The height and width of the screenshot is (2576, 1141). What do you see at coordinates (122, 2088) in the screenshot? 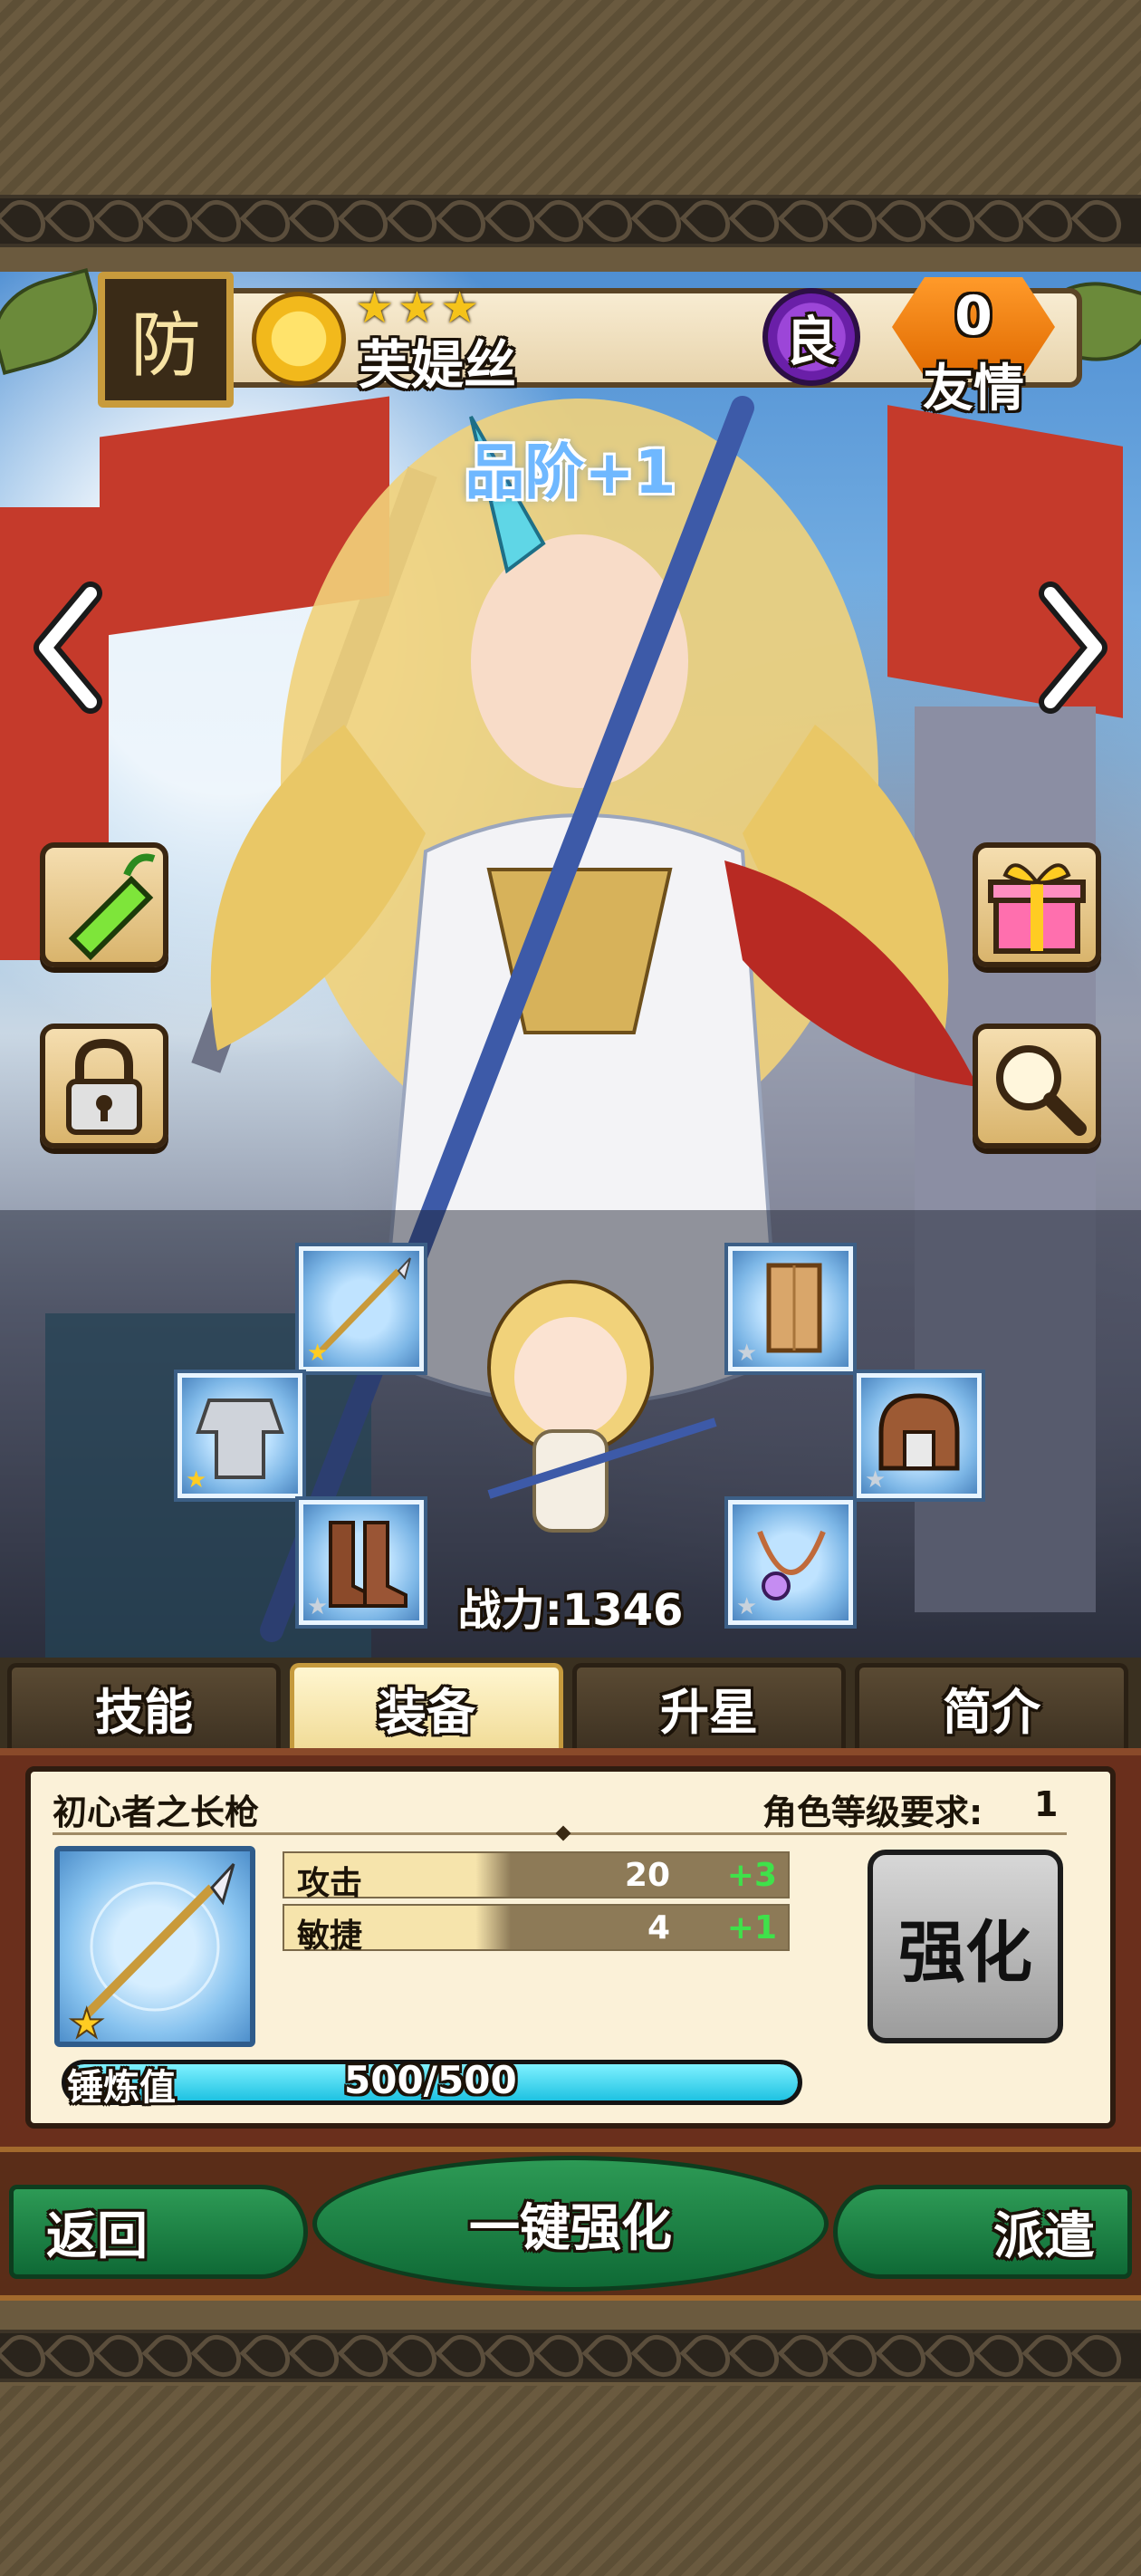
I see `forge-label: 锤炼值` at bounding box center [122, 2088].